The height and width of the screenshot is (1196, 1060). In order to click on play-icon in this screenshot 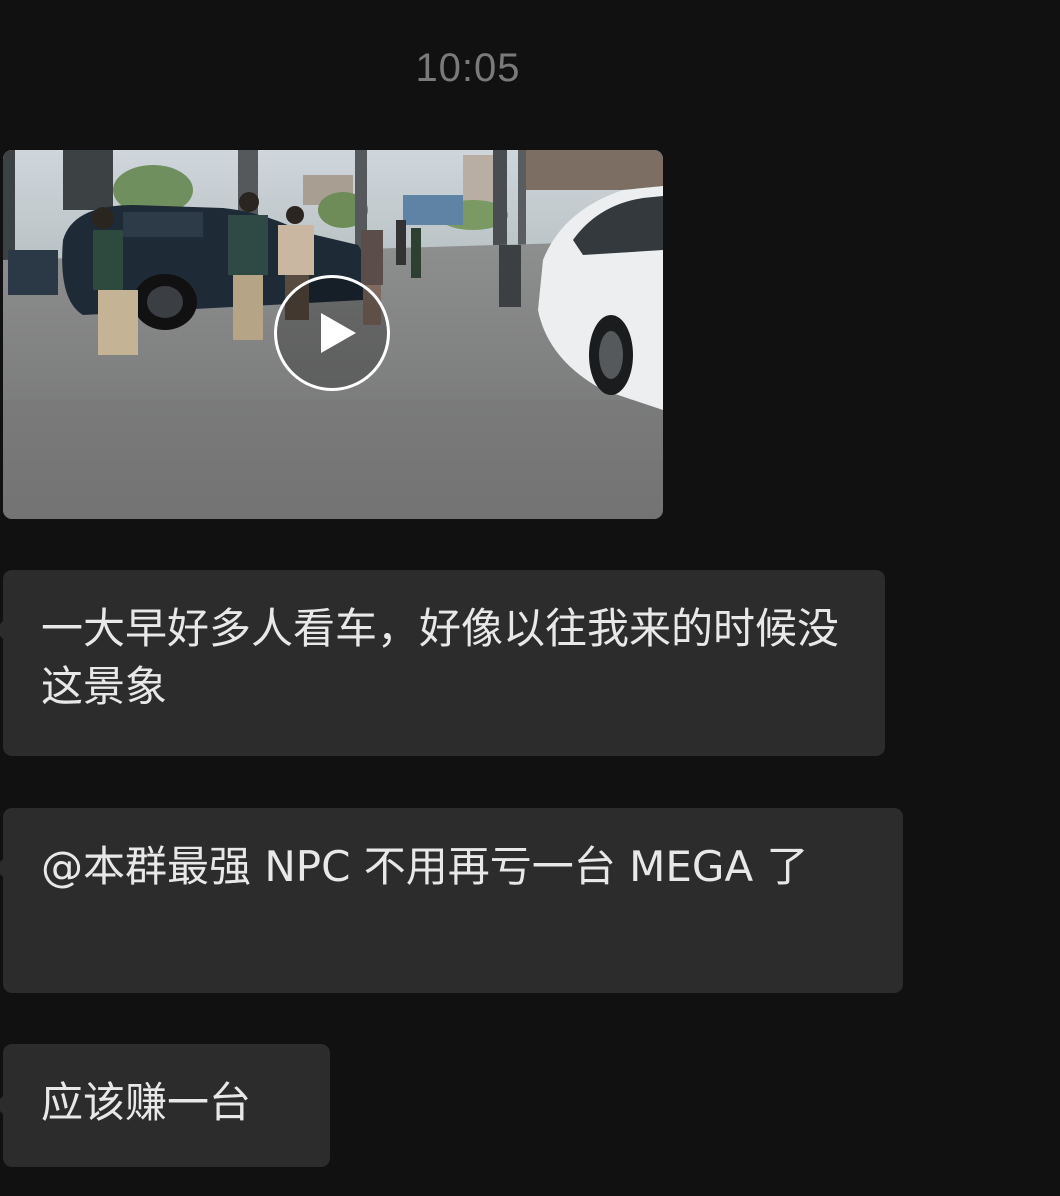, I will do `click(338, 333)`.